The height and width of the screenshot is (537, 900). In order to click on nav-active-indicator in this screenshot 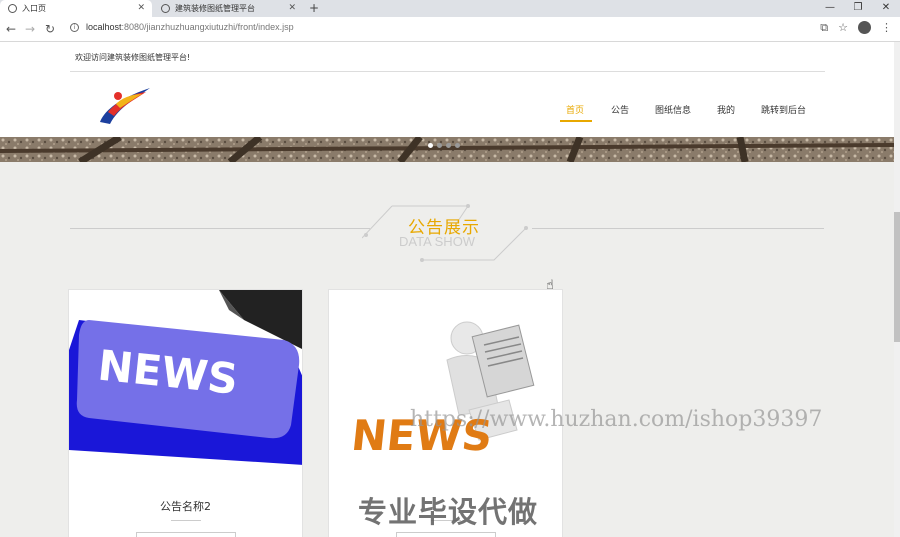, I will do `click(576, 121)`.